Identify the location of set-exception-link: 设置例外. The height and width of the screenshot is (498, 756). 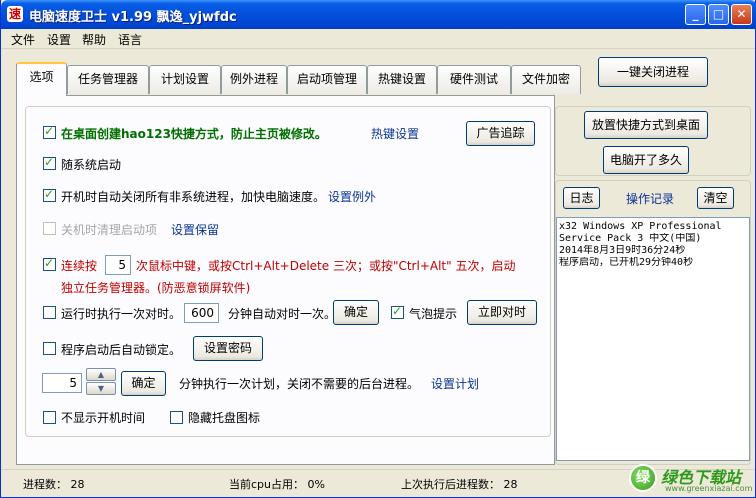
(352, 196).